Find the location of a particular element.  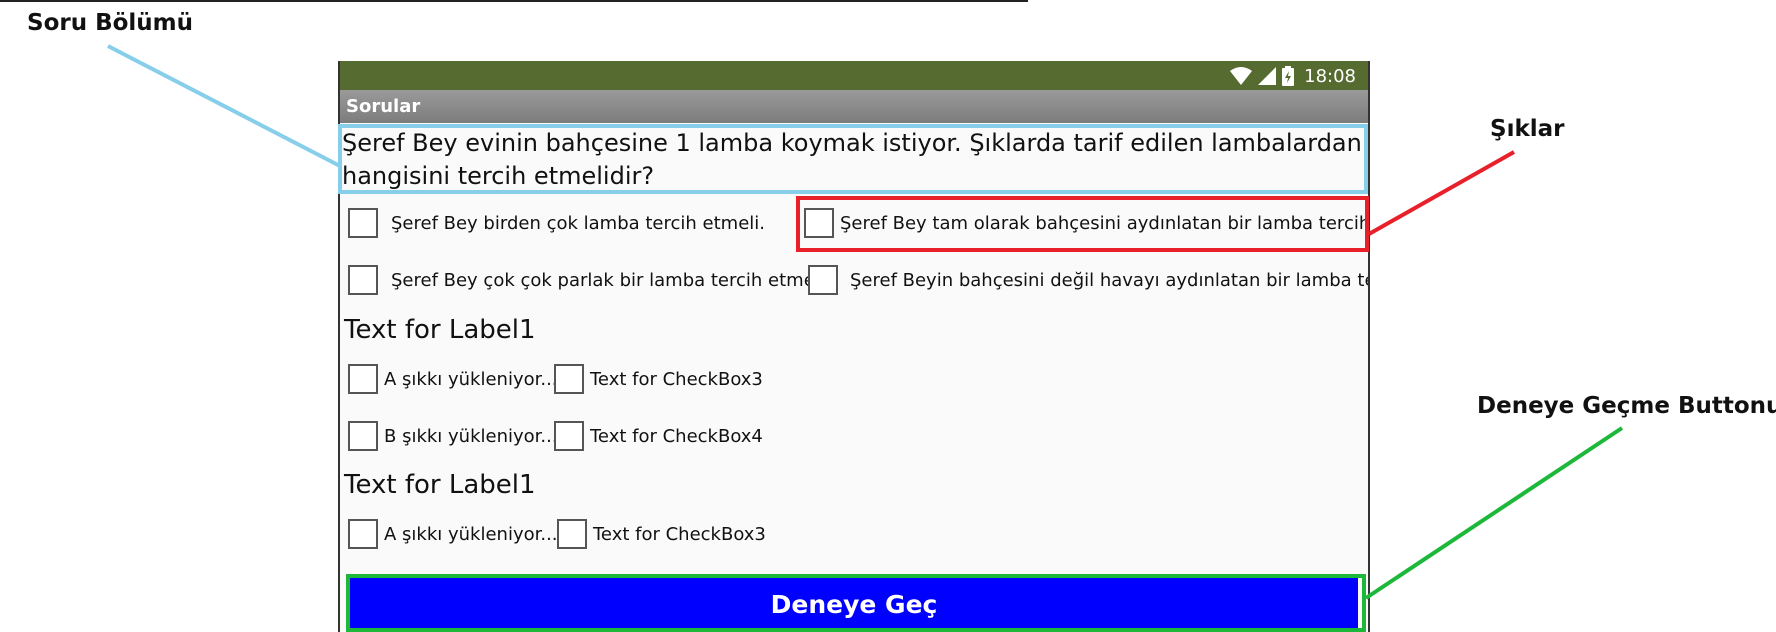

options-pointer-line is located at coordinates (1441, 193).